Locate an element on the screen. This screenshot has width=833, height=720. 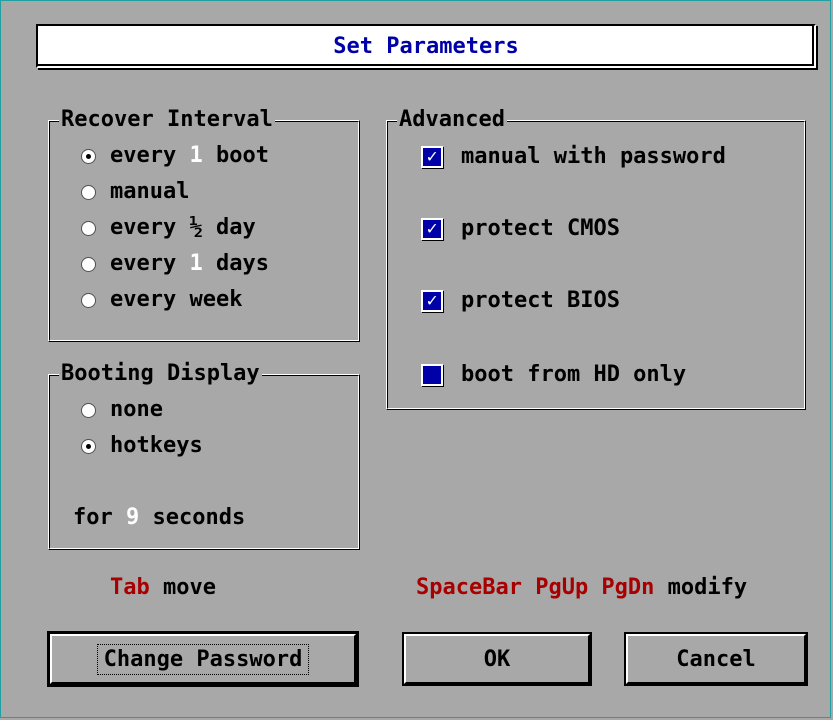
advanced-option-manual-with-password: ✓ manual with password is located at coordinates (573, 157).